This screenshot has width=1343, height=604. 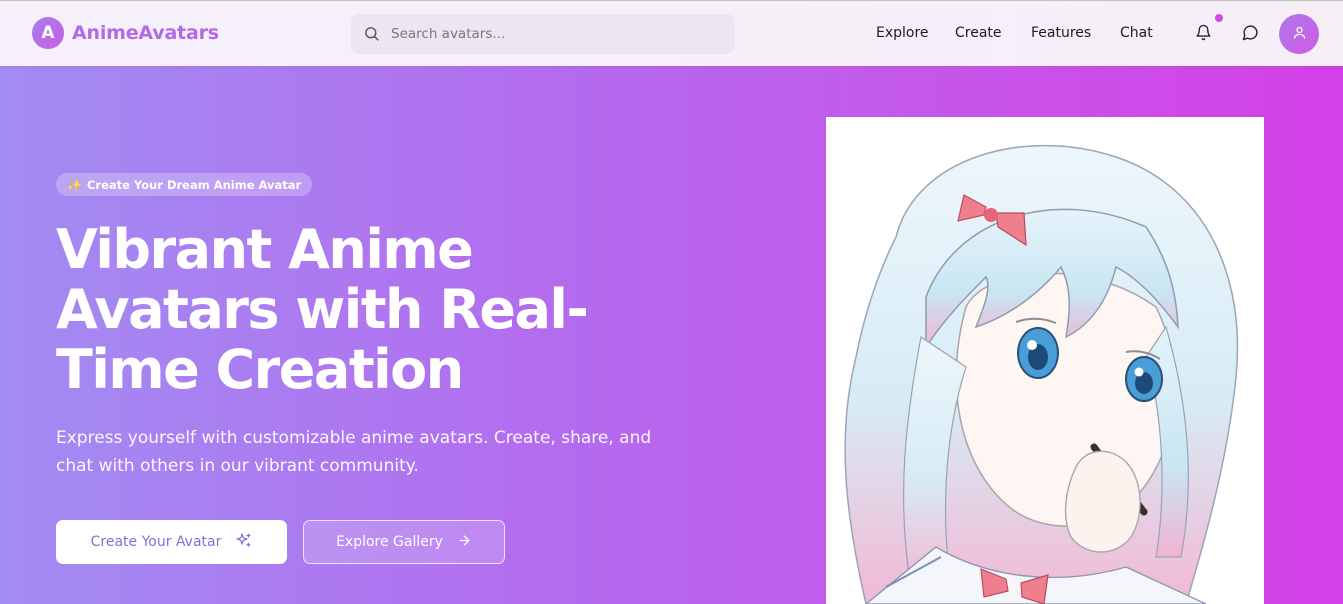 I want to click on search-bar, so click(x=543, y=34).